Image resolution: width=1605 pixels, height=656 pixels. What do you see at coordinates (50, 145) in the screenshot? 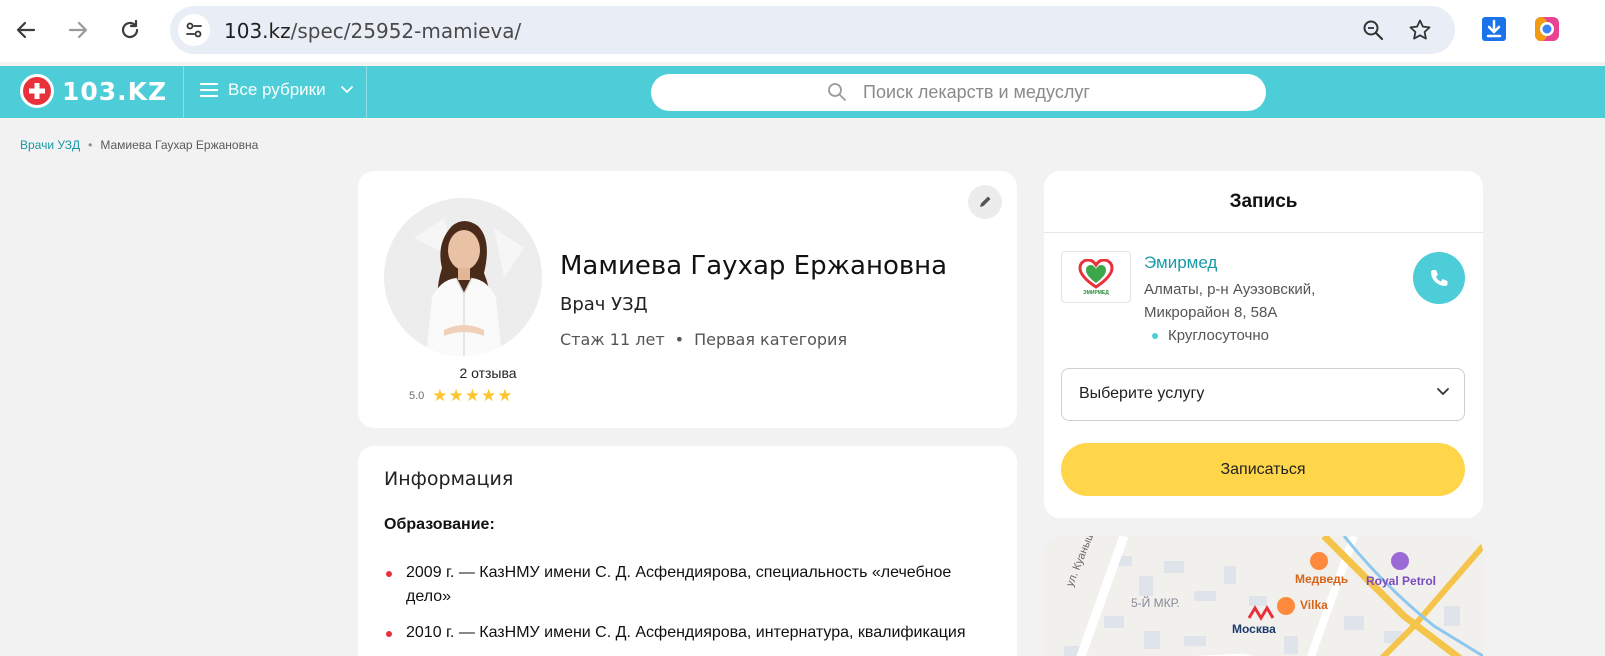
I see `breadcrumb-parent-link: Врачи УЗД` at bounding box center [50, 145].